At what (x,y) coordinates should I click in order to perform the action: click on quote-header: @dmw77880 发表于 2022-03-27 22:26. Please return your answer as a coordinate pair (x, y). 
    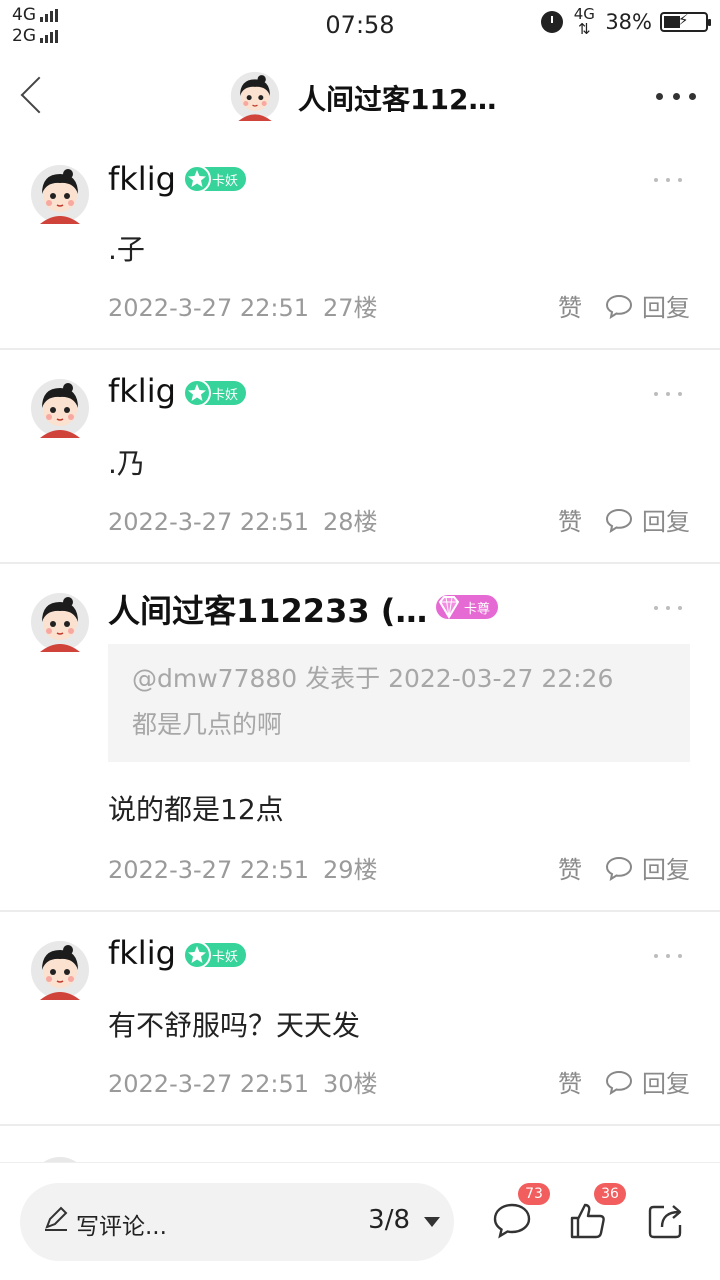
    Looking at the image, I should click on (373, 678).